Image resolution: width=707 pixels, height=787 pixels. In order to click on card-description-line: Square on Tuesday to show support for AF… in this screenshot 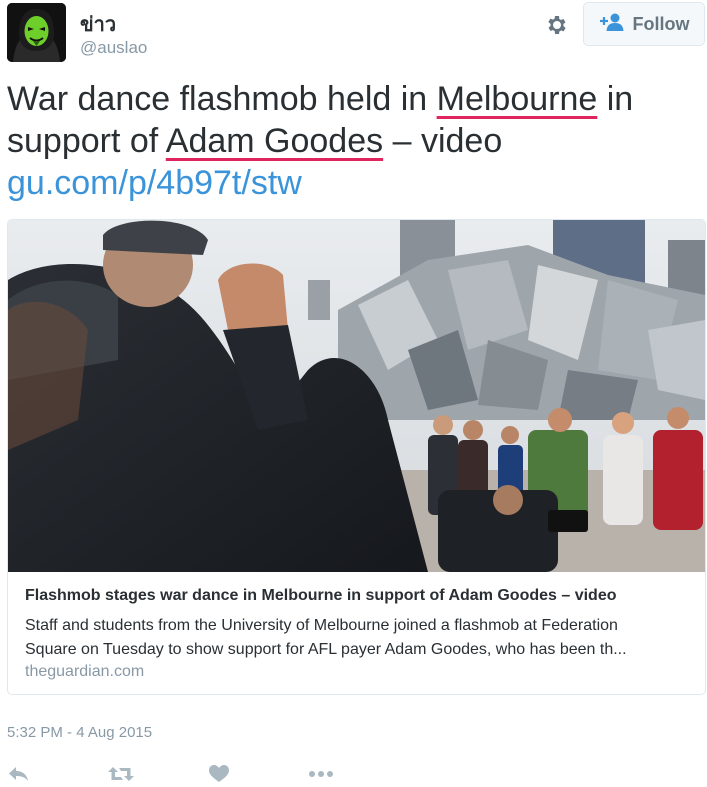, I will do `click(326, 649)`.